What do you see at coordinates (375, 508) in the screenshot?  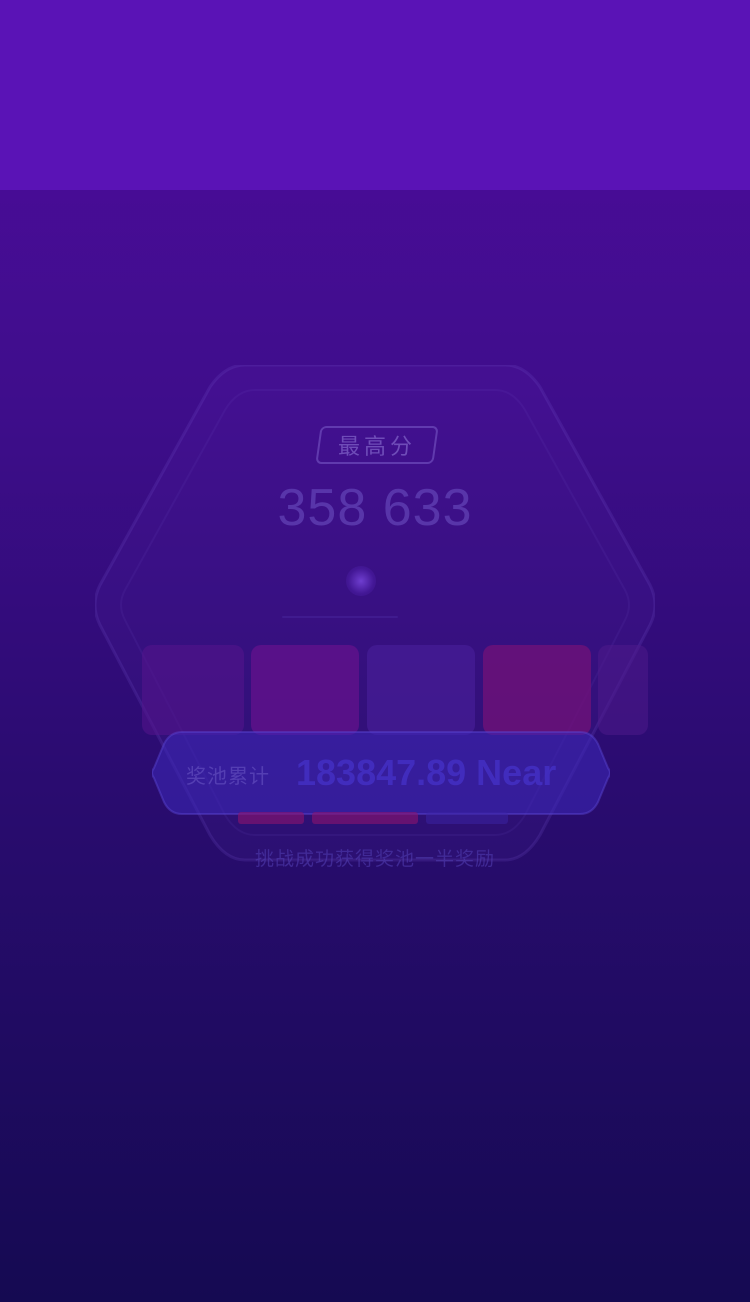 I see `best-score-value: 358 633` at bounding box center [375, 508].